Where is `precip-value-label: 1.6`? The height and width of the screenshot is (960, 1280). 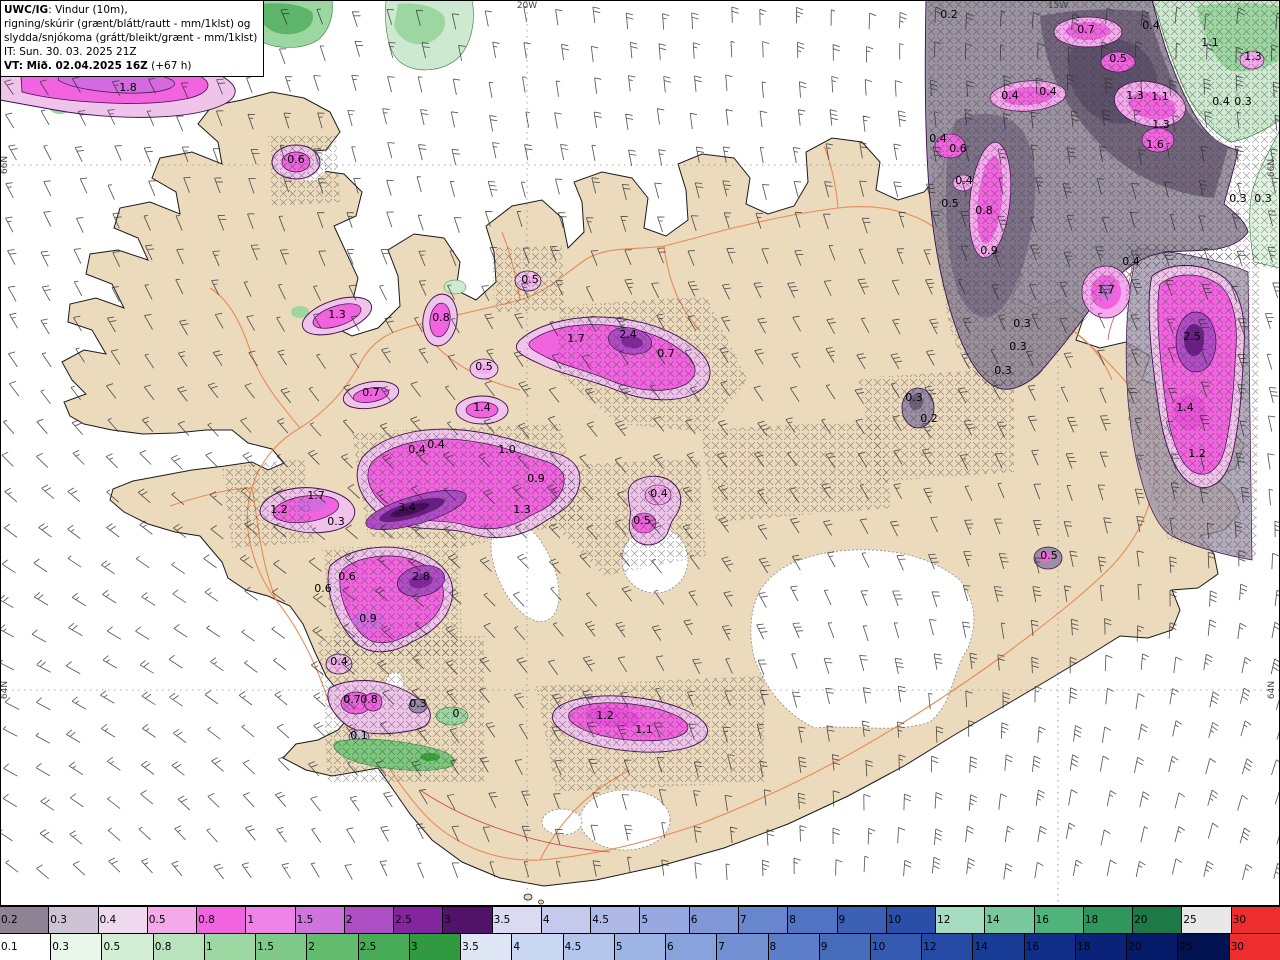 precip-value-label: 1.6 is located at coordinates (1155, 144).